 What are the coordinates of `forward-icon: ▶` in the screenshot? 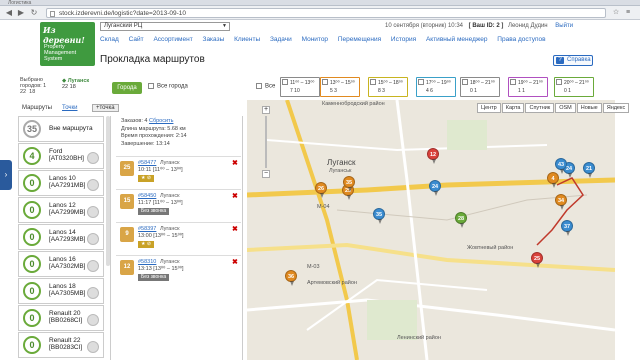 It's located at (21, 13).